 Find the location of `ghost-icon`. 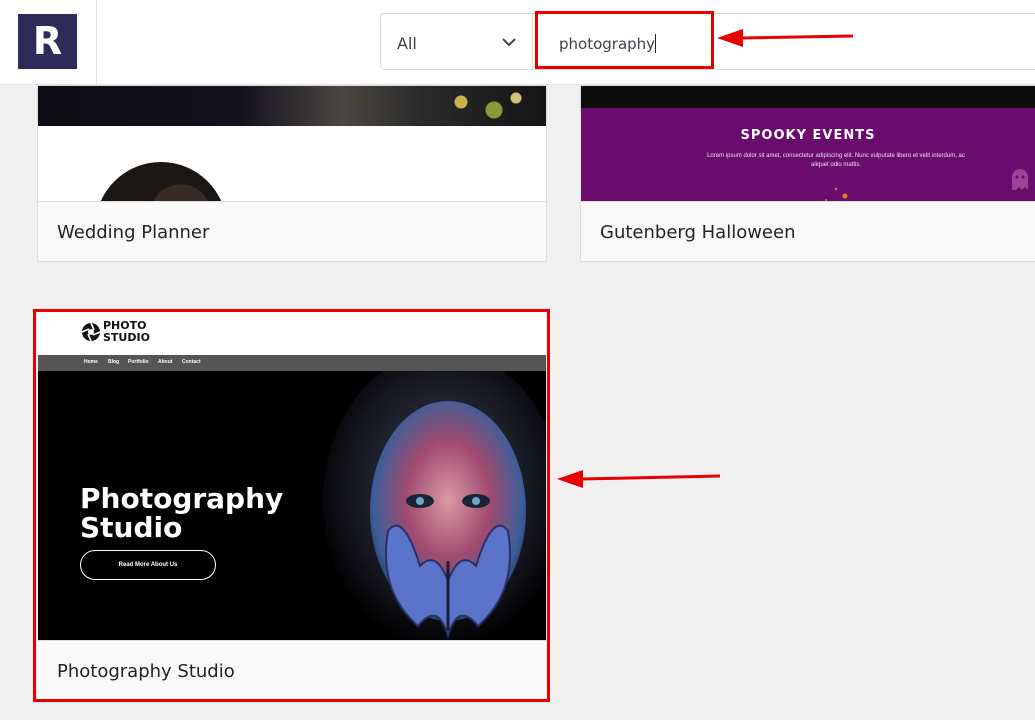

ghost-icon is located at coordinates (1020, 179).